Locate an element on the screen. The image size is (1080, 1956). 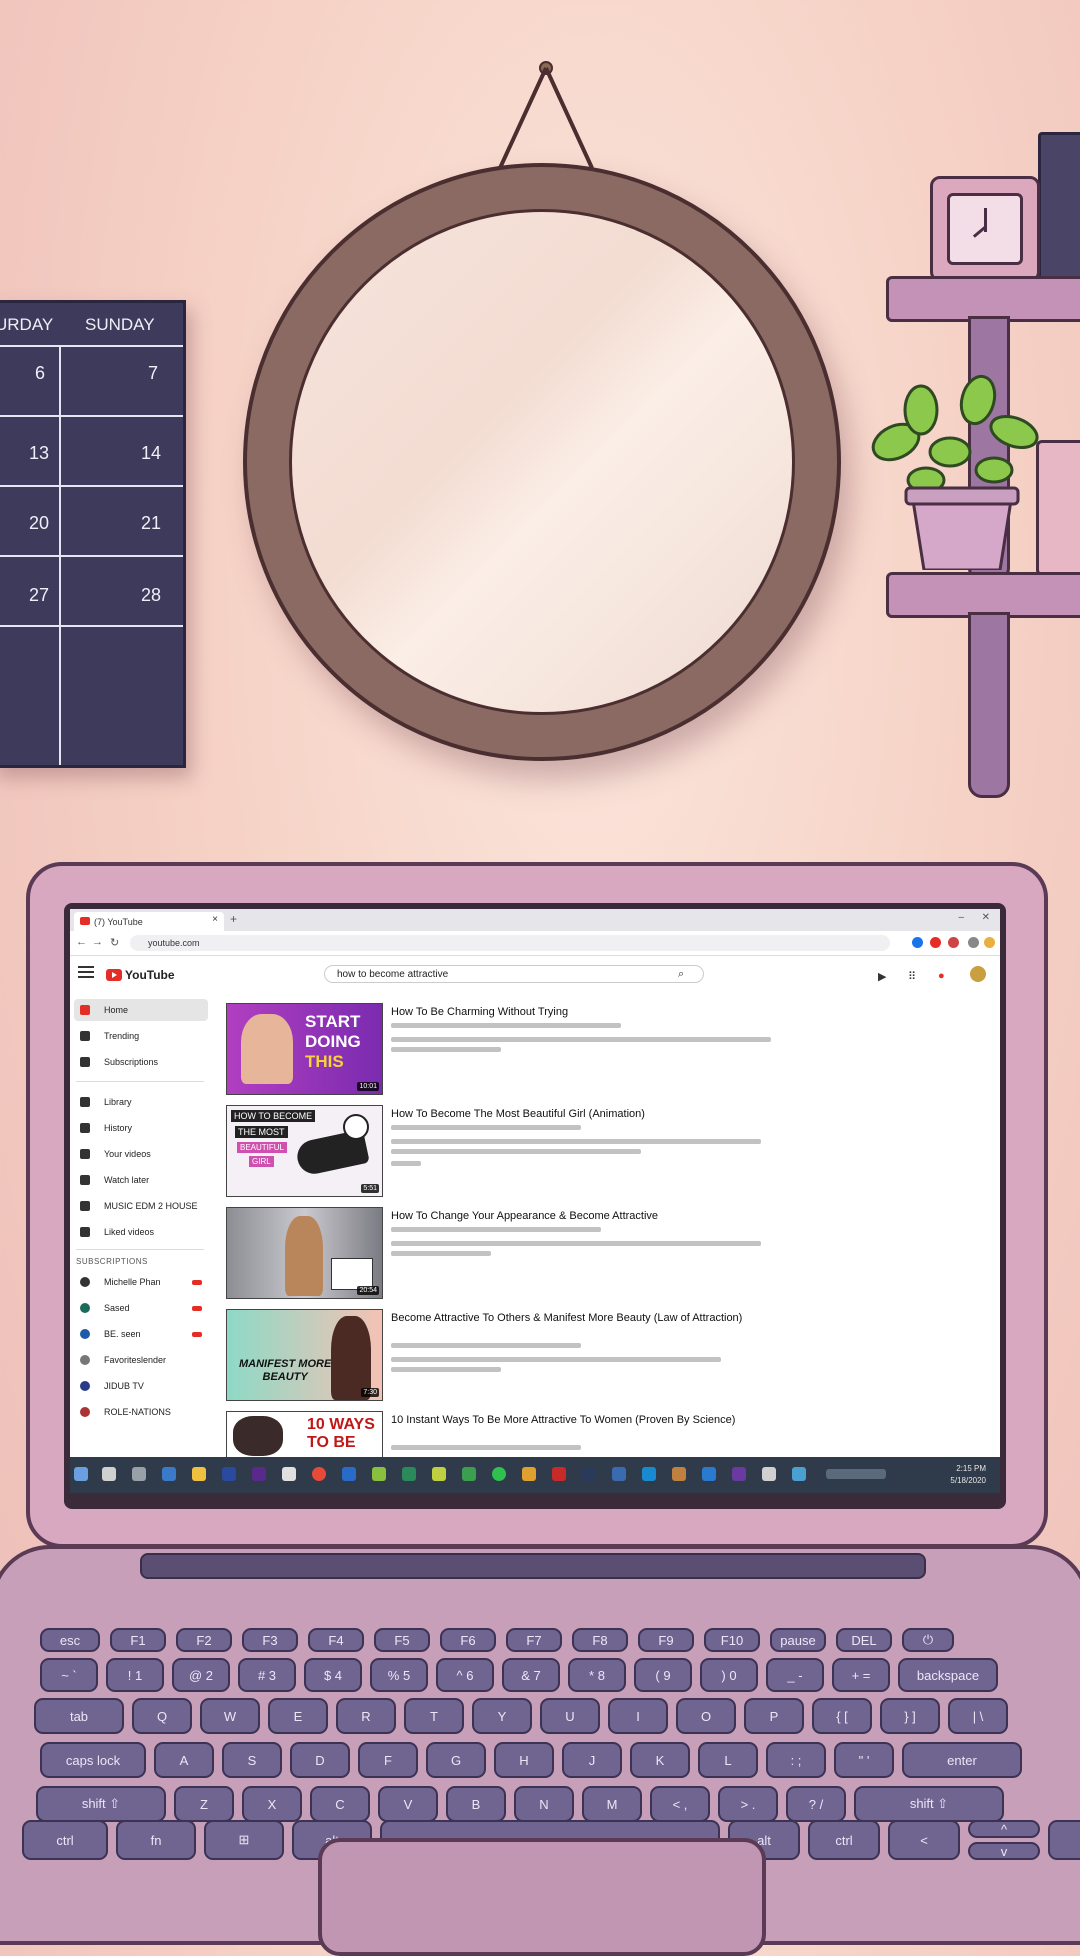
key-x: X is located at coordinates (272, 1804).